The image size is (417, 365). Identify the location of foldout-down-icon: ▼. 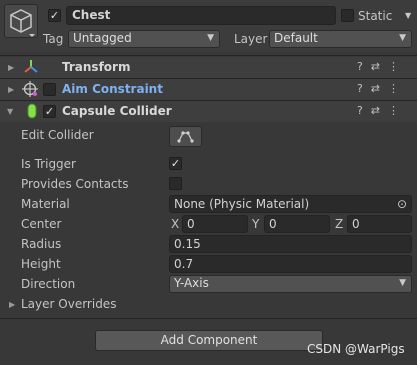
(10, 111).